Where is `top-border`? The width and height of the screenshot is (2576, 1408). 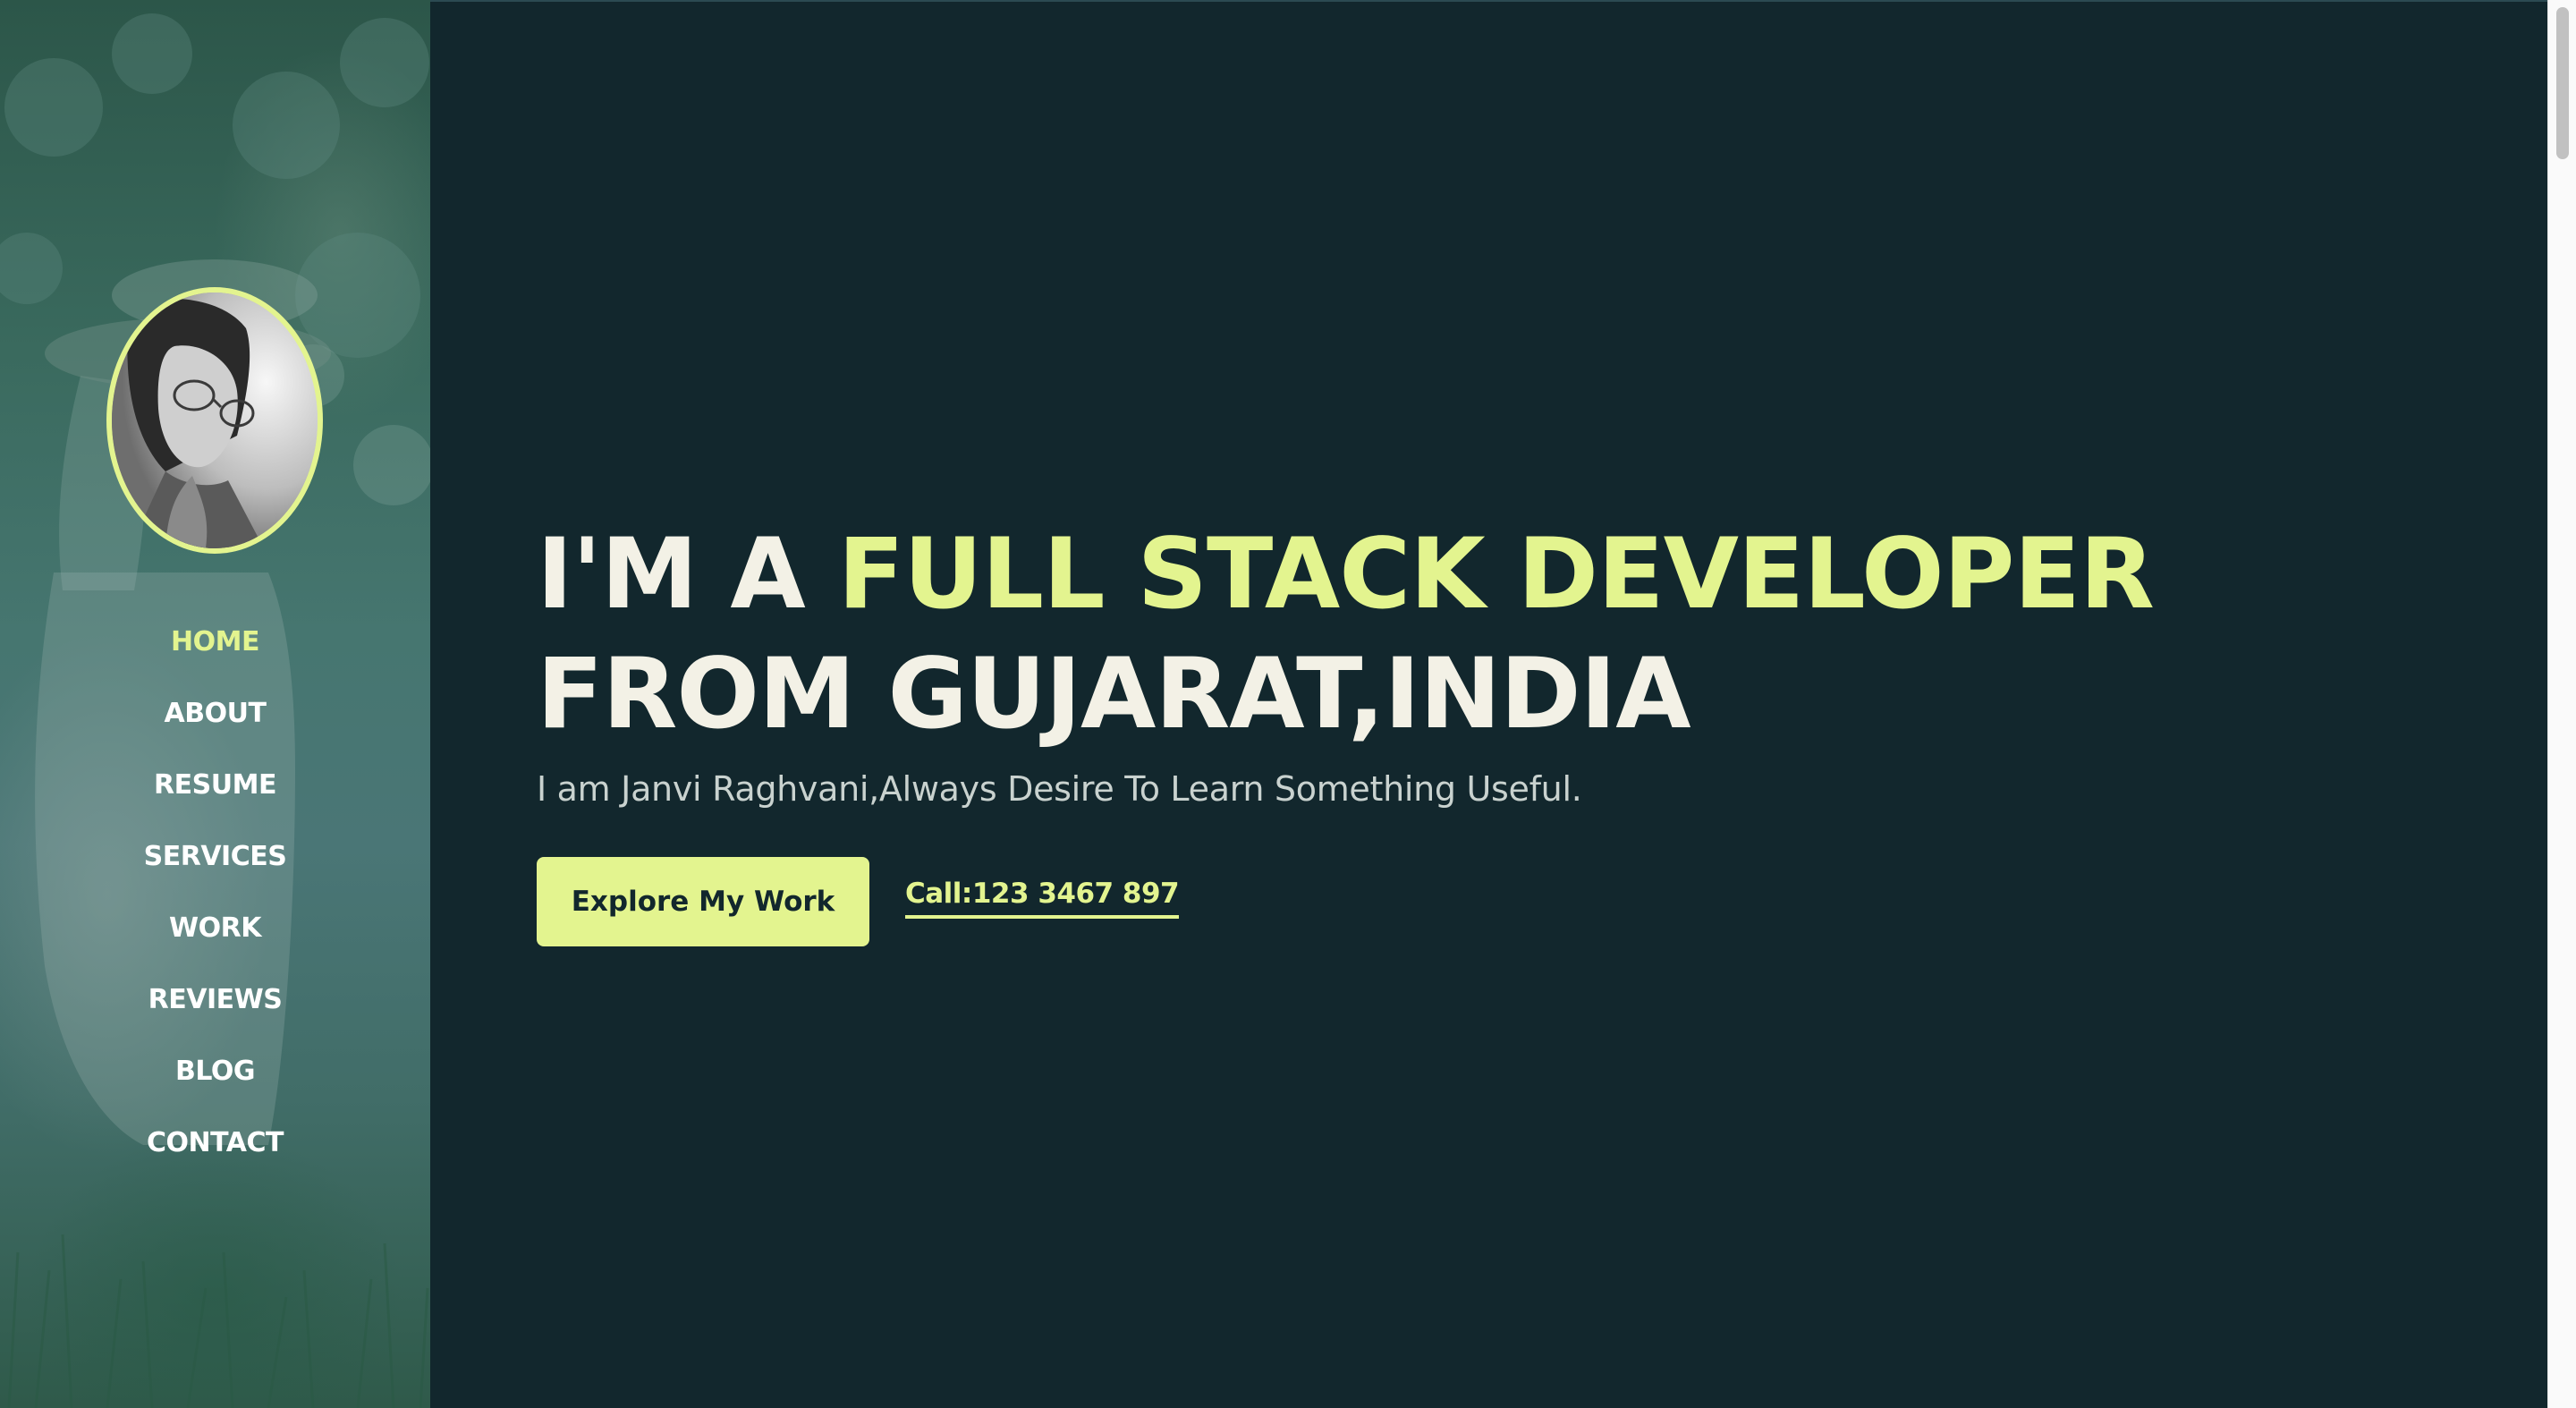 top-border is located at coordinates (1488, 1).